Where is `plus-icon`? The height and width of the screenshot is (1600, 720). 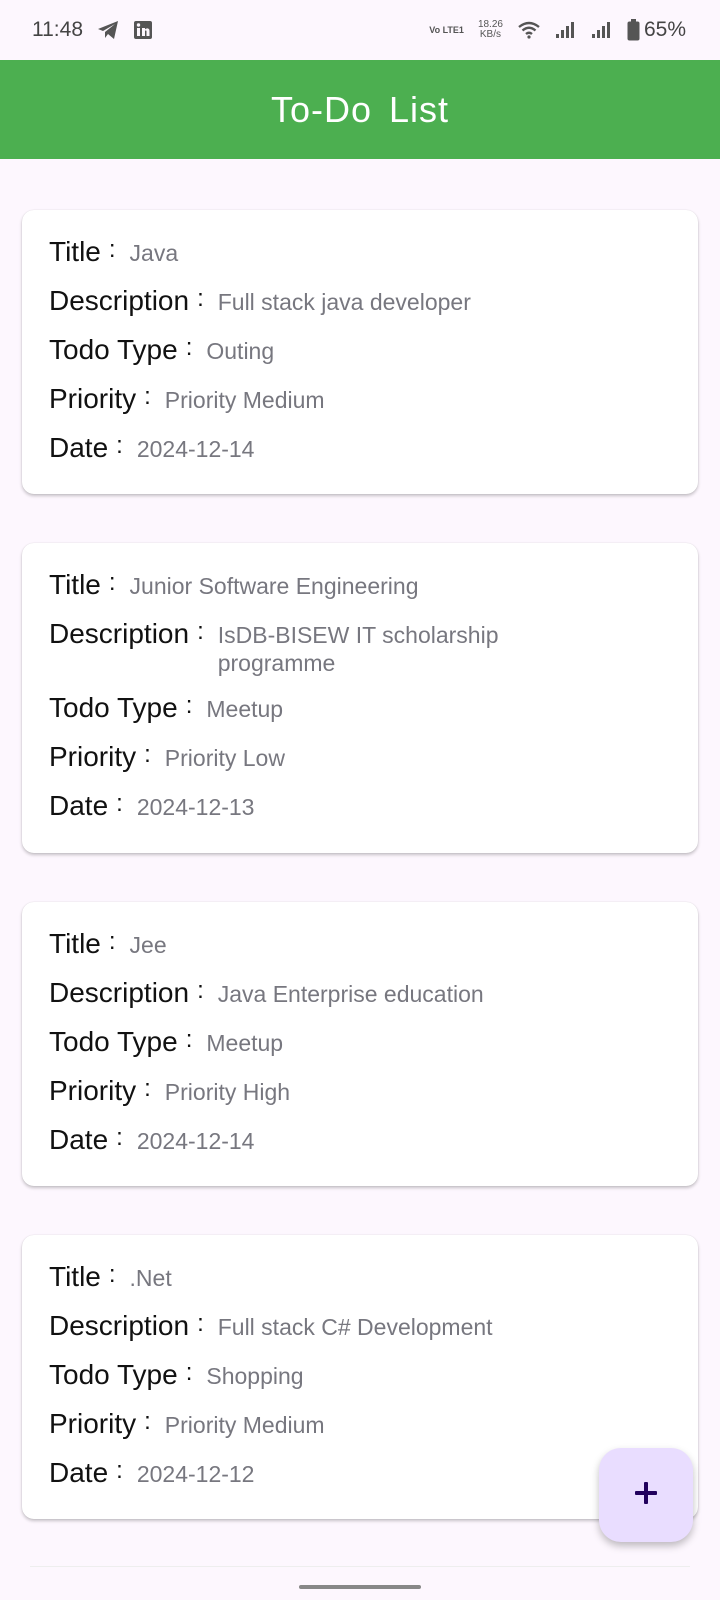 plus-icon is located at coordinates (646, 1495).